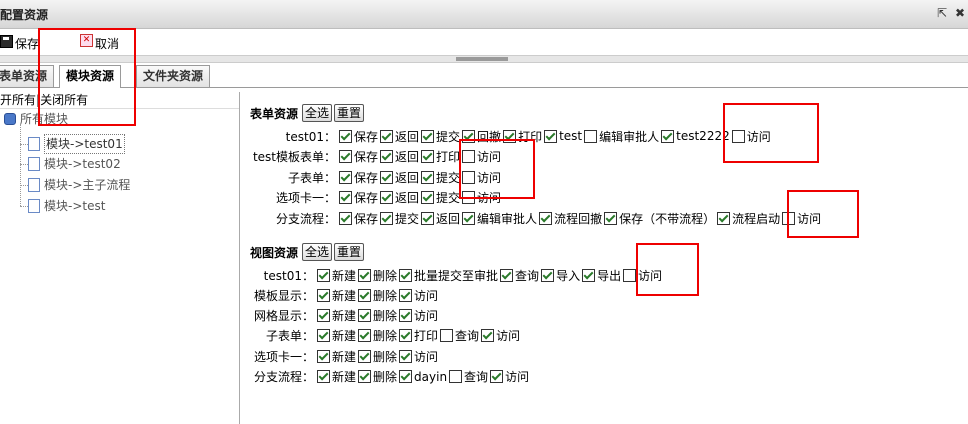 The image size is (968, 424). I want to click on splitter-bar, so click(484, 59).